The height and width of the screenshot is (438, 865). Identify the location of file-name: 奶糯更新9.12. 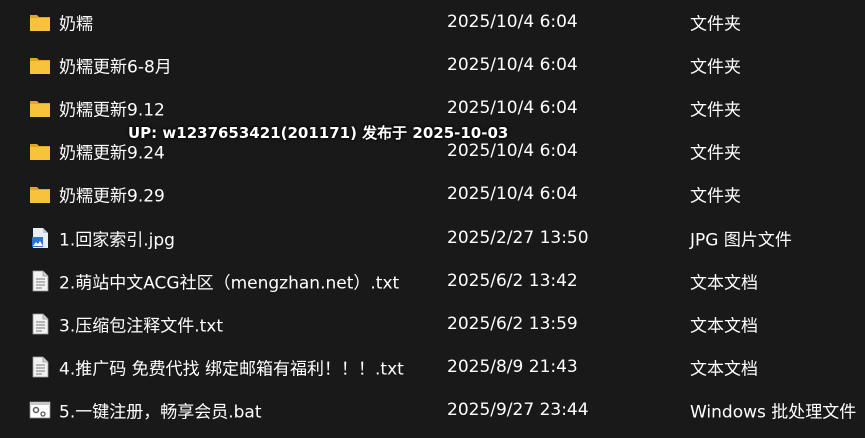
(112, 110).